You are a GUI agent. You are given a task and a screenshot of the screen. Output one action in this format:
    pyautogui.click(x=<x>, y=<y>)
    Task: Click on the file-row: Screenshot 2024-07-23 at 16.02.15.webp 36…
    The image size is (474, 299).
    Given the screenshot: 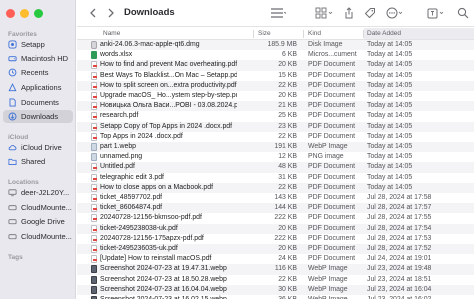 What is the action you would take?
    pyautogui.click(x=275, y=297)
    